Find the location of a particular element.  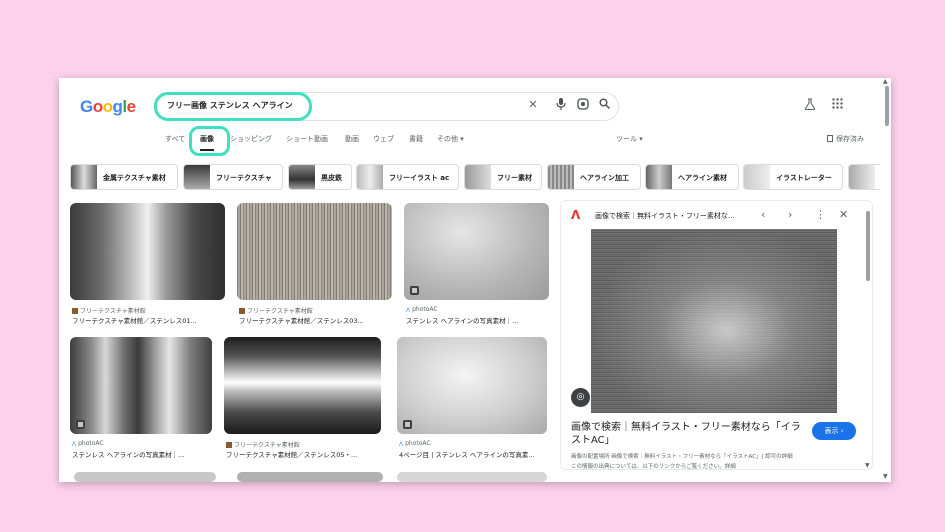

preview-image is located at coordinates (714, 321).